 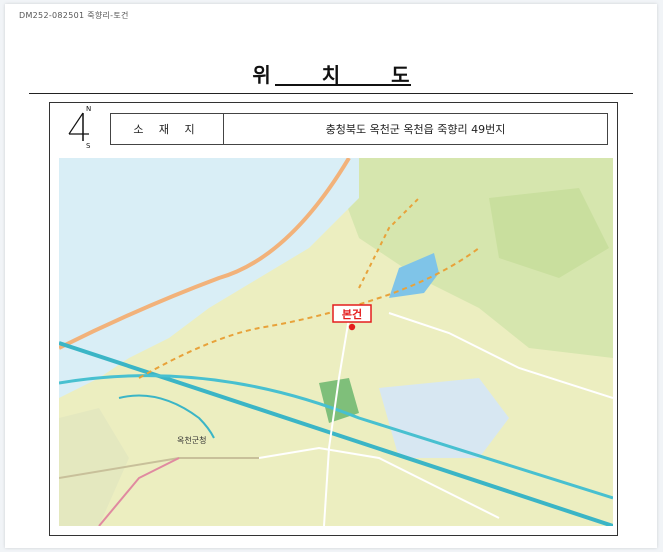 What do you see at coordinates (74, 15) in the screenshot?
I see `document-code: DM252-082501 죽향리-토건` at bounding box center [74, 15].